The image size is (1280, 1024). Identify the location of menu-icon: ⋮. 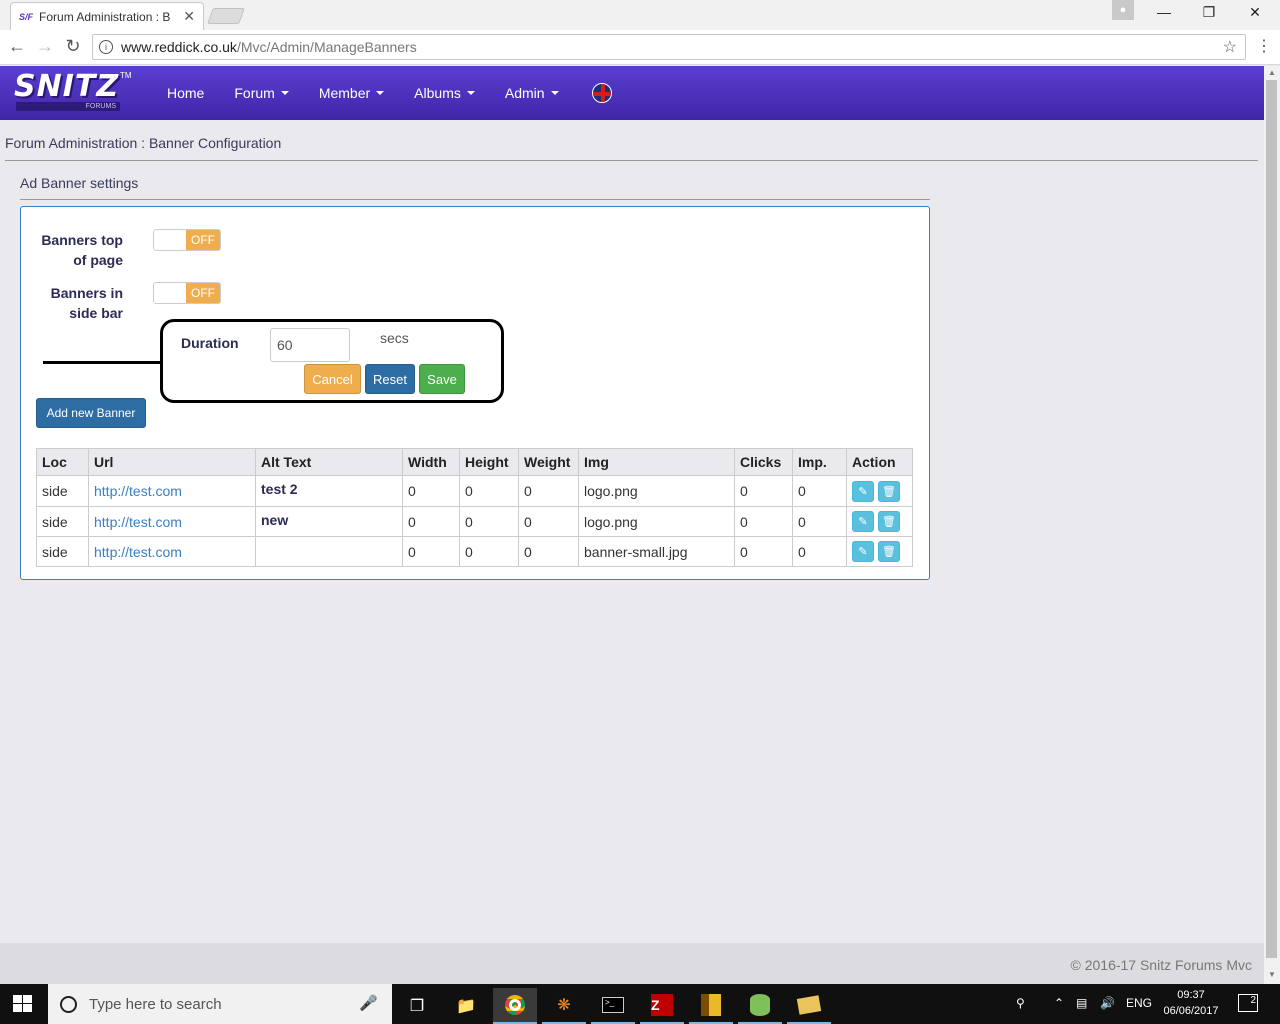
(1264, 46).